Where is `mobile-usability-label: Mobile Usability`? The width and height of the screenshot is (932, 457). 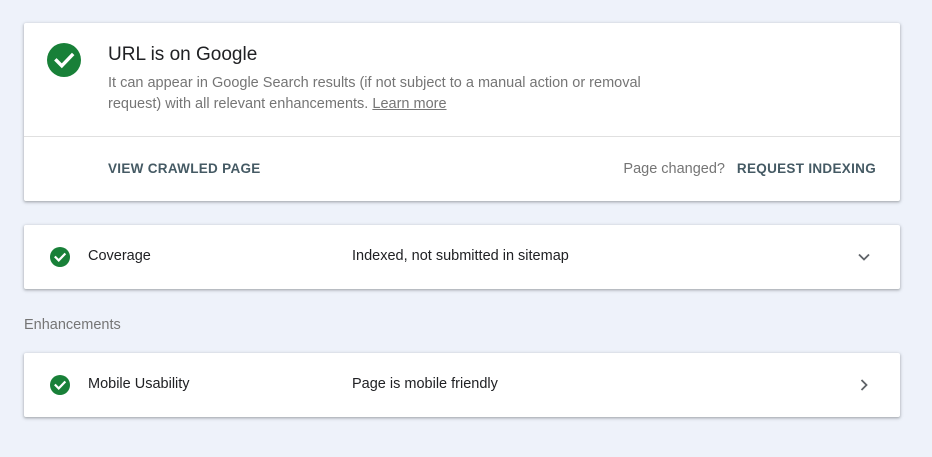 mobile-usability-label: Mobile Usability is located at coordinates (139, 384).